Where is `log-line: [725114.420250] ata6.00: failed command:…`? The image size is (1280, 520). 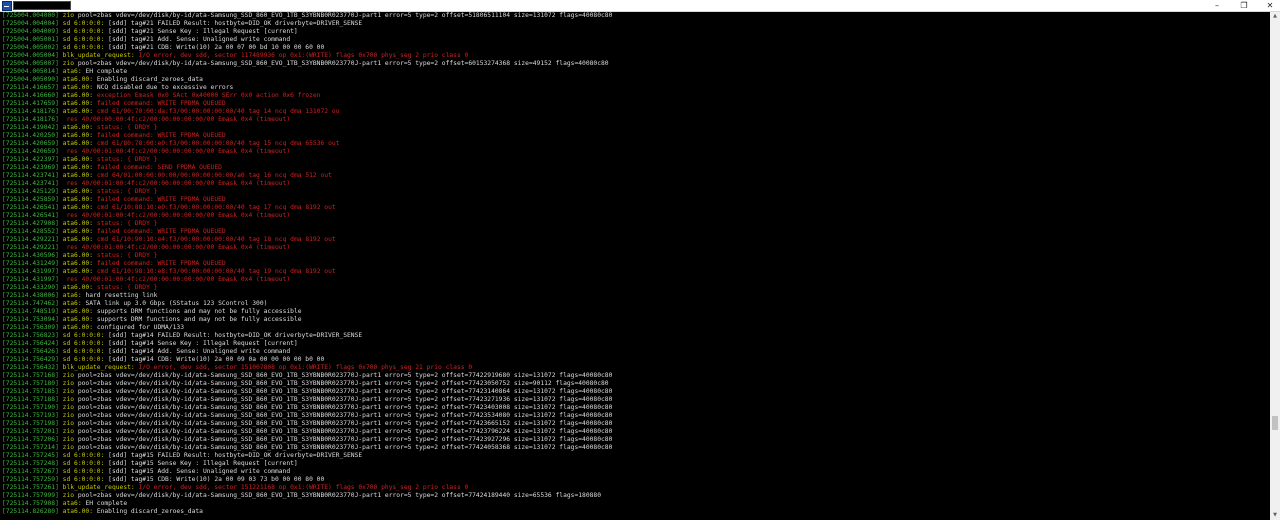 log-line: [725114.420250] ata6.00: failed command:… is located at coordinates (635, 136).